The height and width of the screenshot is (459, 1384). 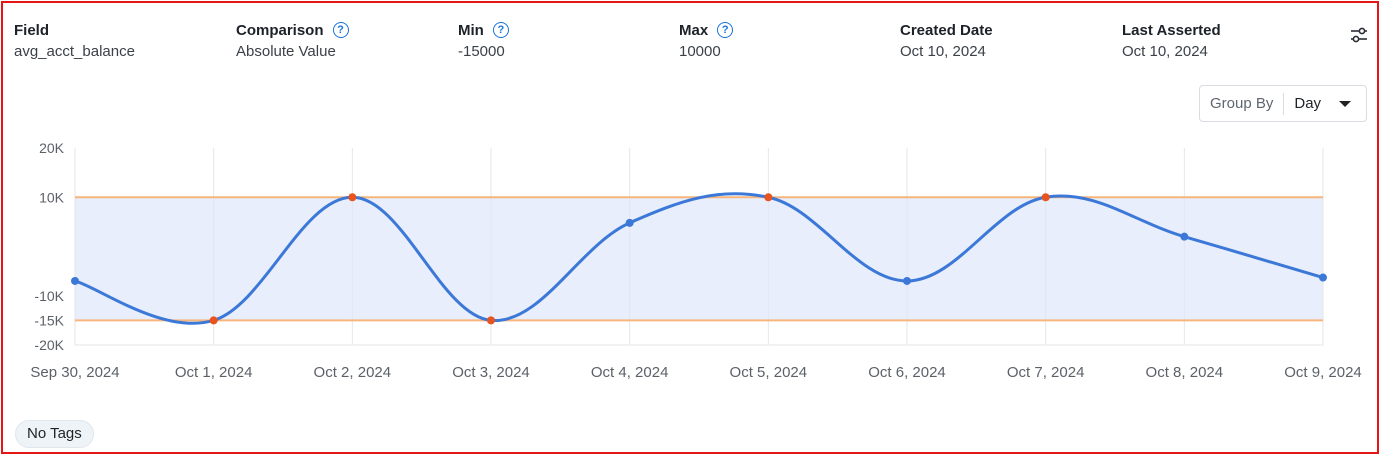 I want to click on meta-field-label: Created Date, so click(x=946, y=30).